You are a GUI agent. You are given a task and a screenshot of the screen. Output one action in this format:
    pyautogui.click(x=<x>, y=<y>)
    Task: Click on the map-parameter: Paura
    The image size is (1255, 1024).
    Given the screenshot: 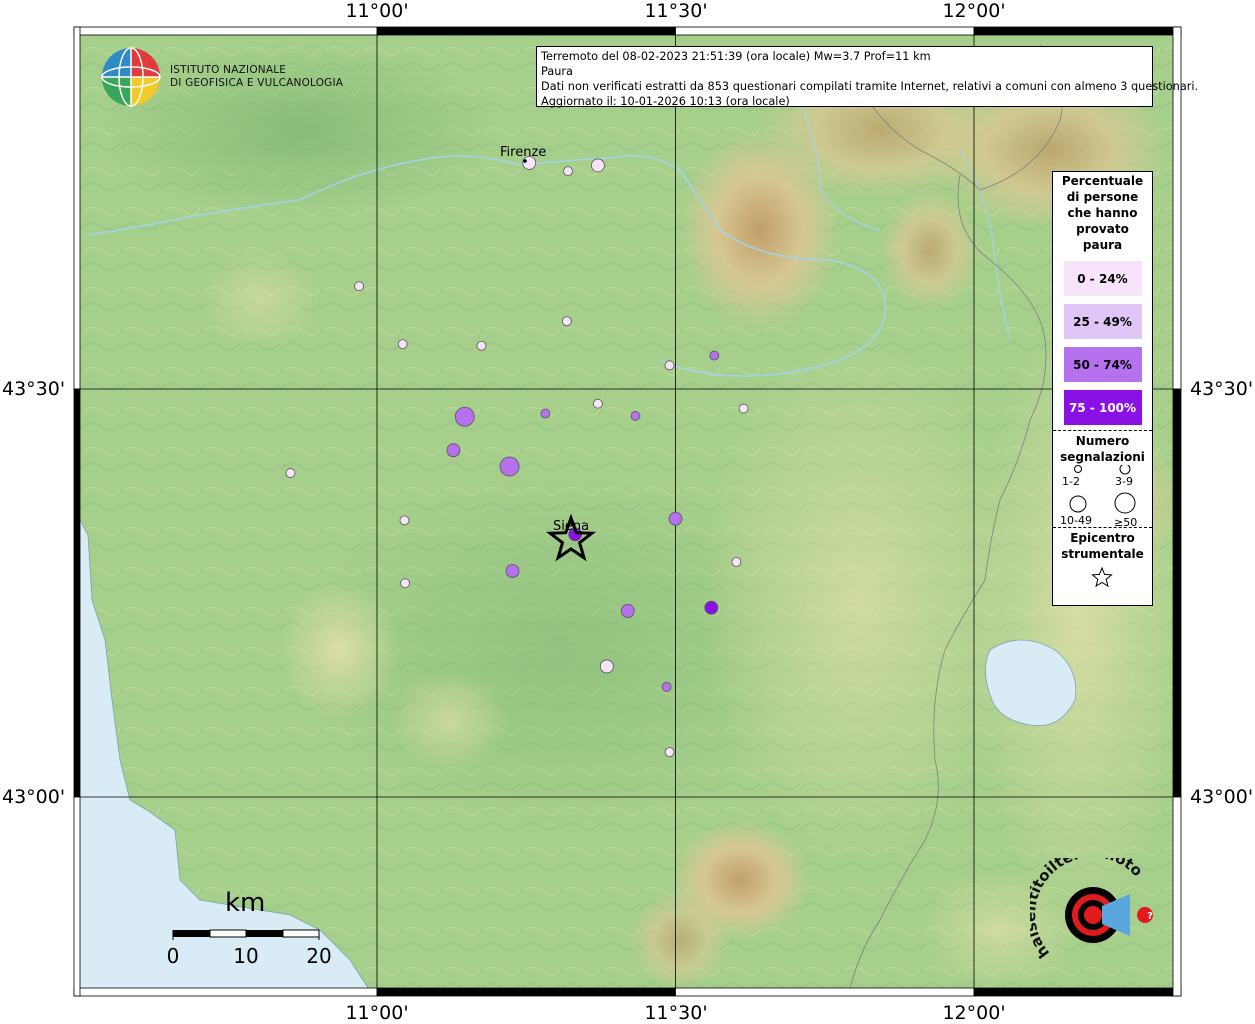 What is the action you would take?
    pyautogui.click(x=557, y=71)
    